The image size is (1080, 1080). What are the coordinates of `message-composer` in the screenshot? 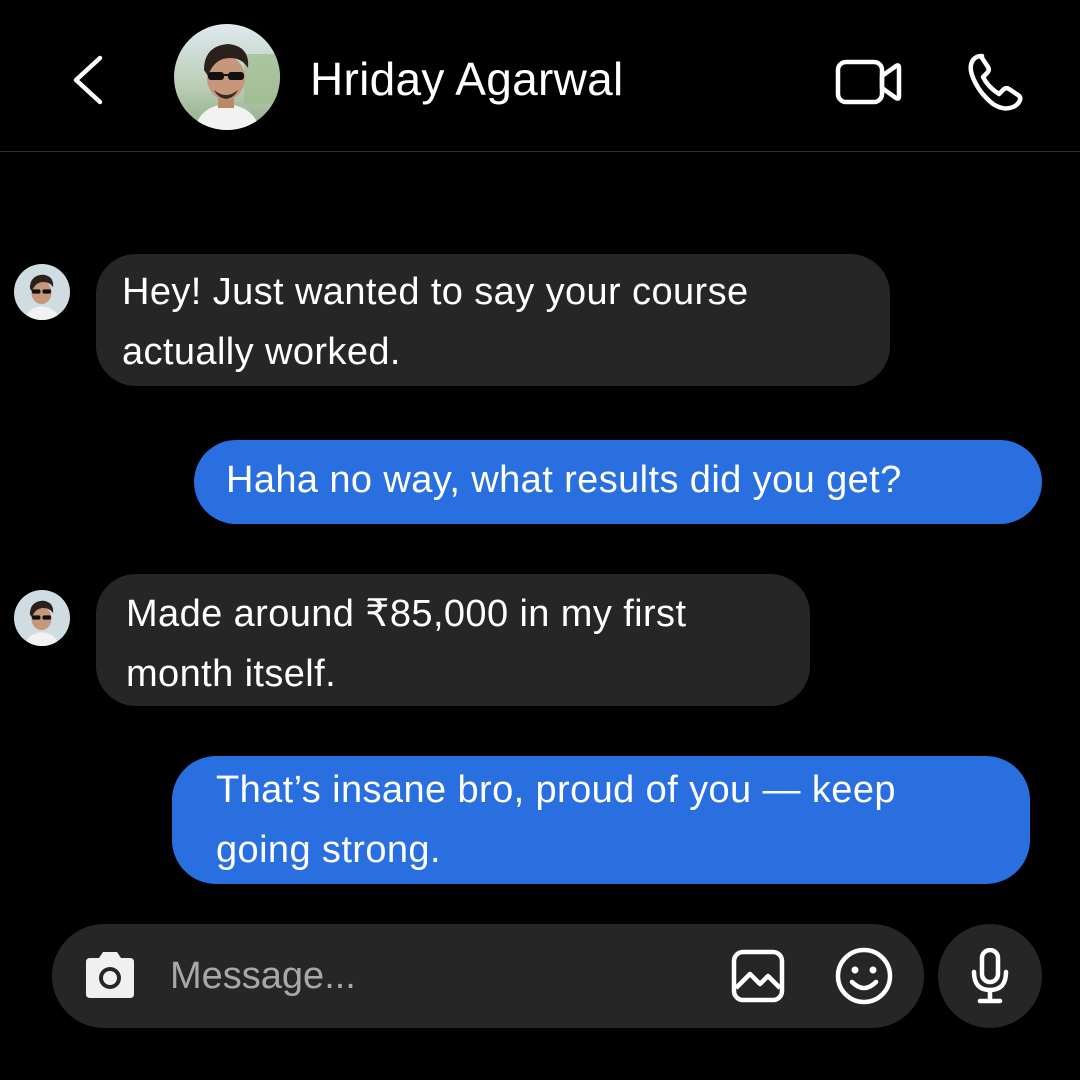 It's located at (488, 976).